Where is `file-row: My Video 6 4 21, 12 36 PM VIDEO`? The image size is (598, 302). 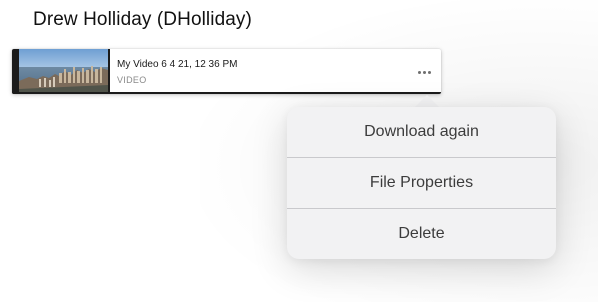
file-row: My Video 6 4 21, 12 36 PM VIDEO is located at coordinates (226, 71).